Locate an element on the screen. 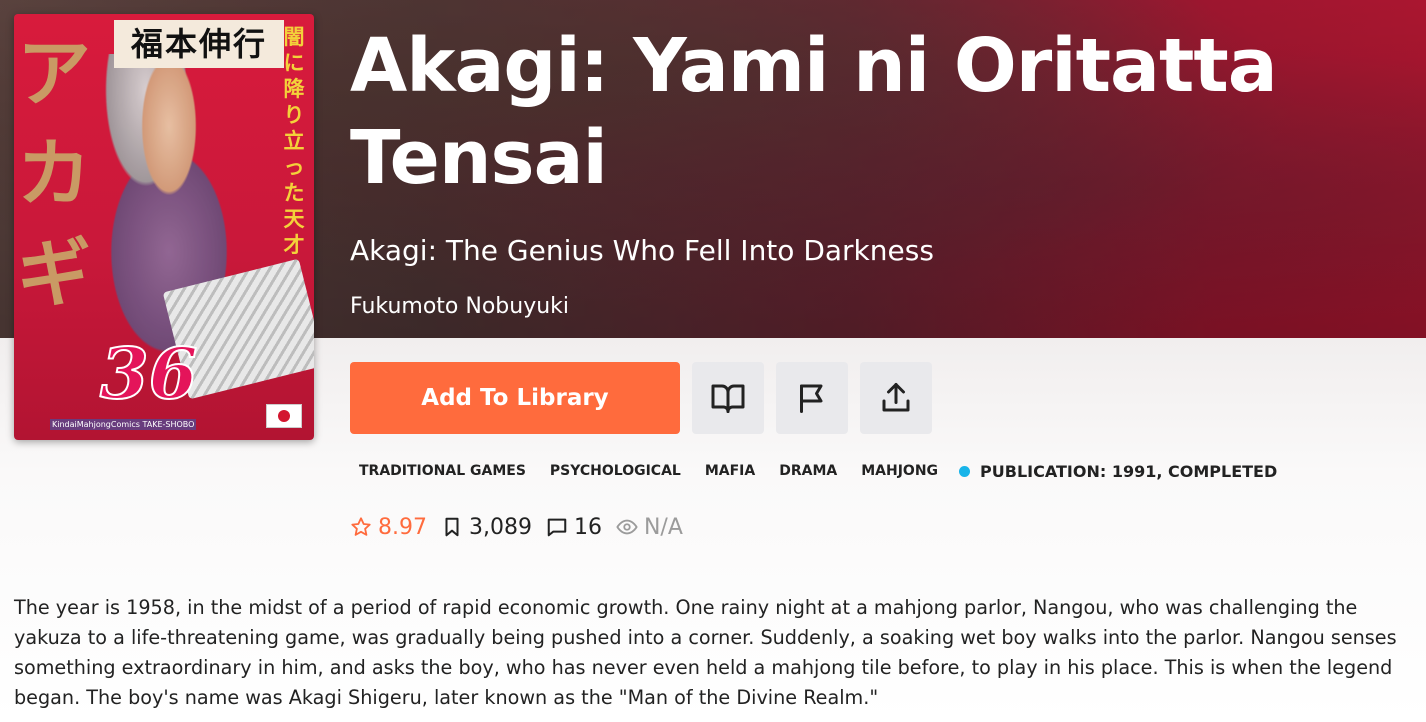 This screenshot has height=722, width=1426. cover-volume-number: 36 is located at coordinates (148, 373).